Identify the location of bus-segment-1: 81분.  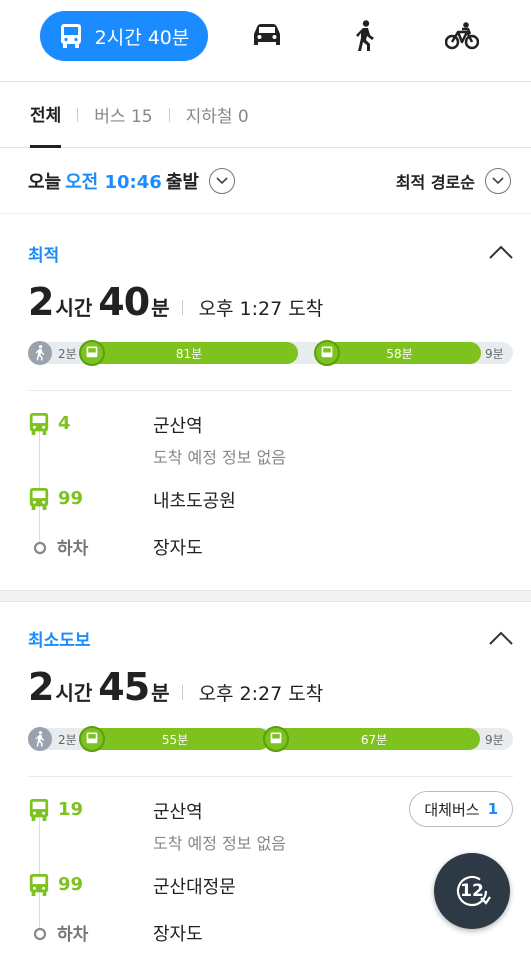
(189, 353).